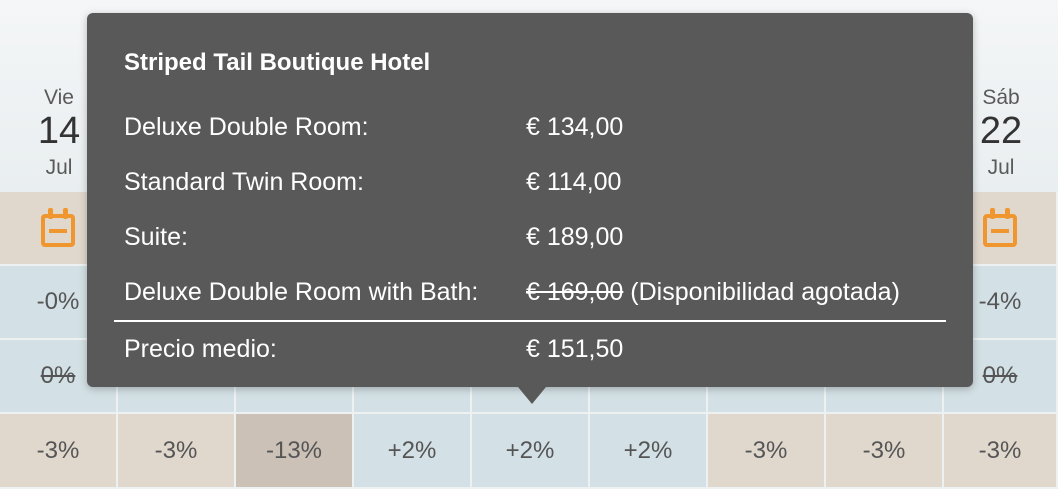  Describe the element at coordinates (530, 321) in the screenshot. I see `divider` at that location.